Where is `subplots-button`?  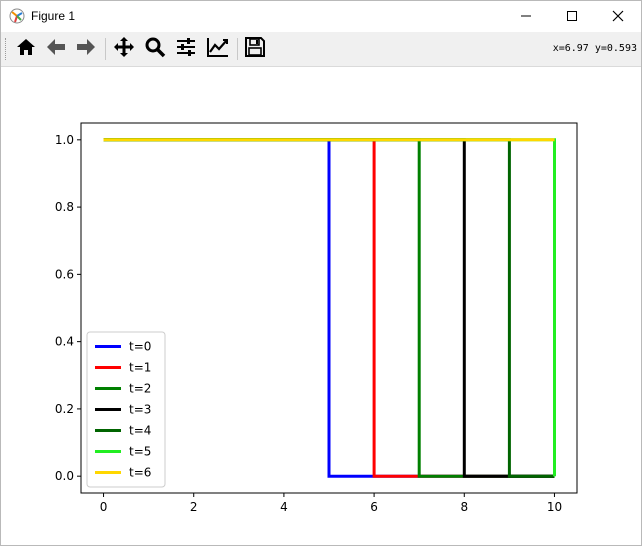
subplots-button is located at coordinates (186, 49).